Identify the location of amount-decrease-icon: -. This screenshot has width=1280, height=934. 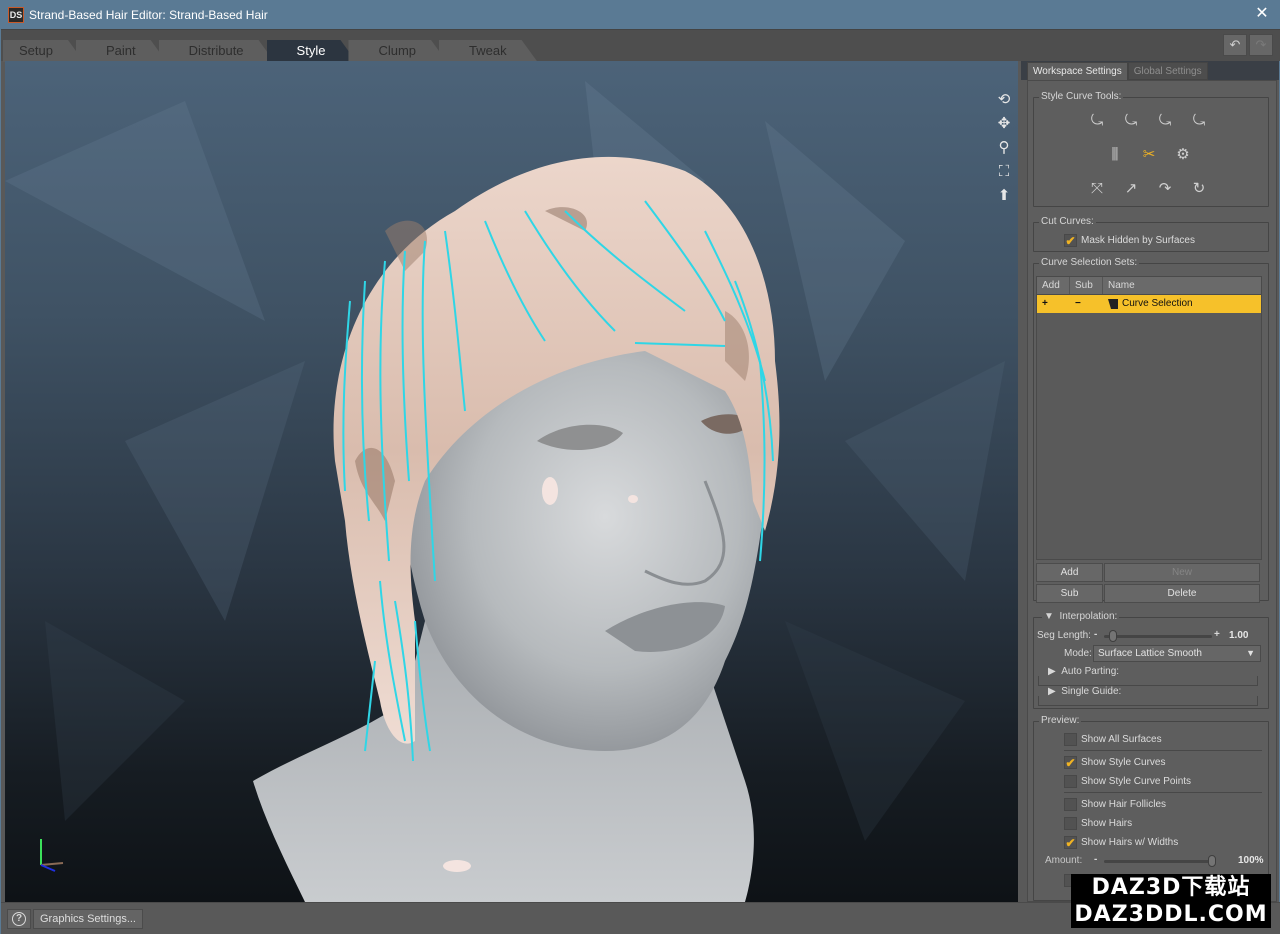
(1095, 860).